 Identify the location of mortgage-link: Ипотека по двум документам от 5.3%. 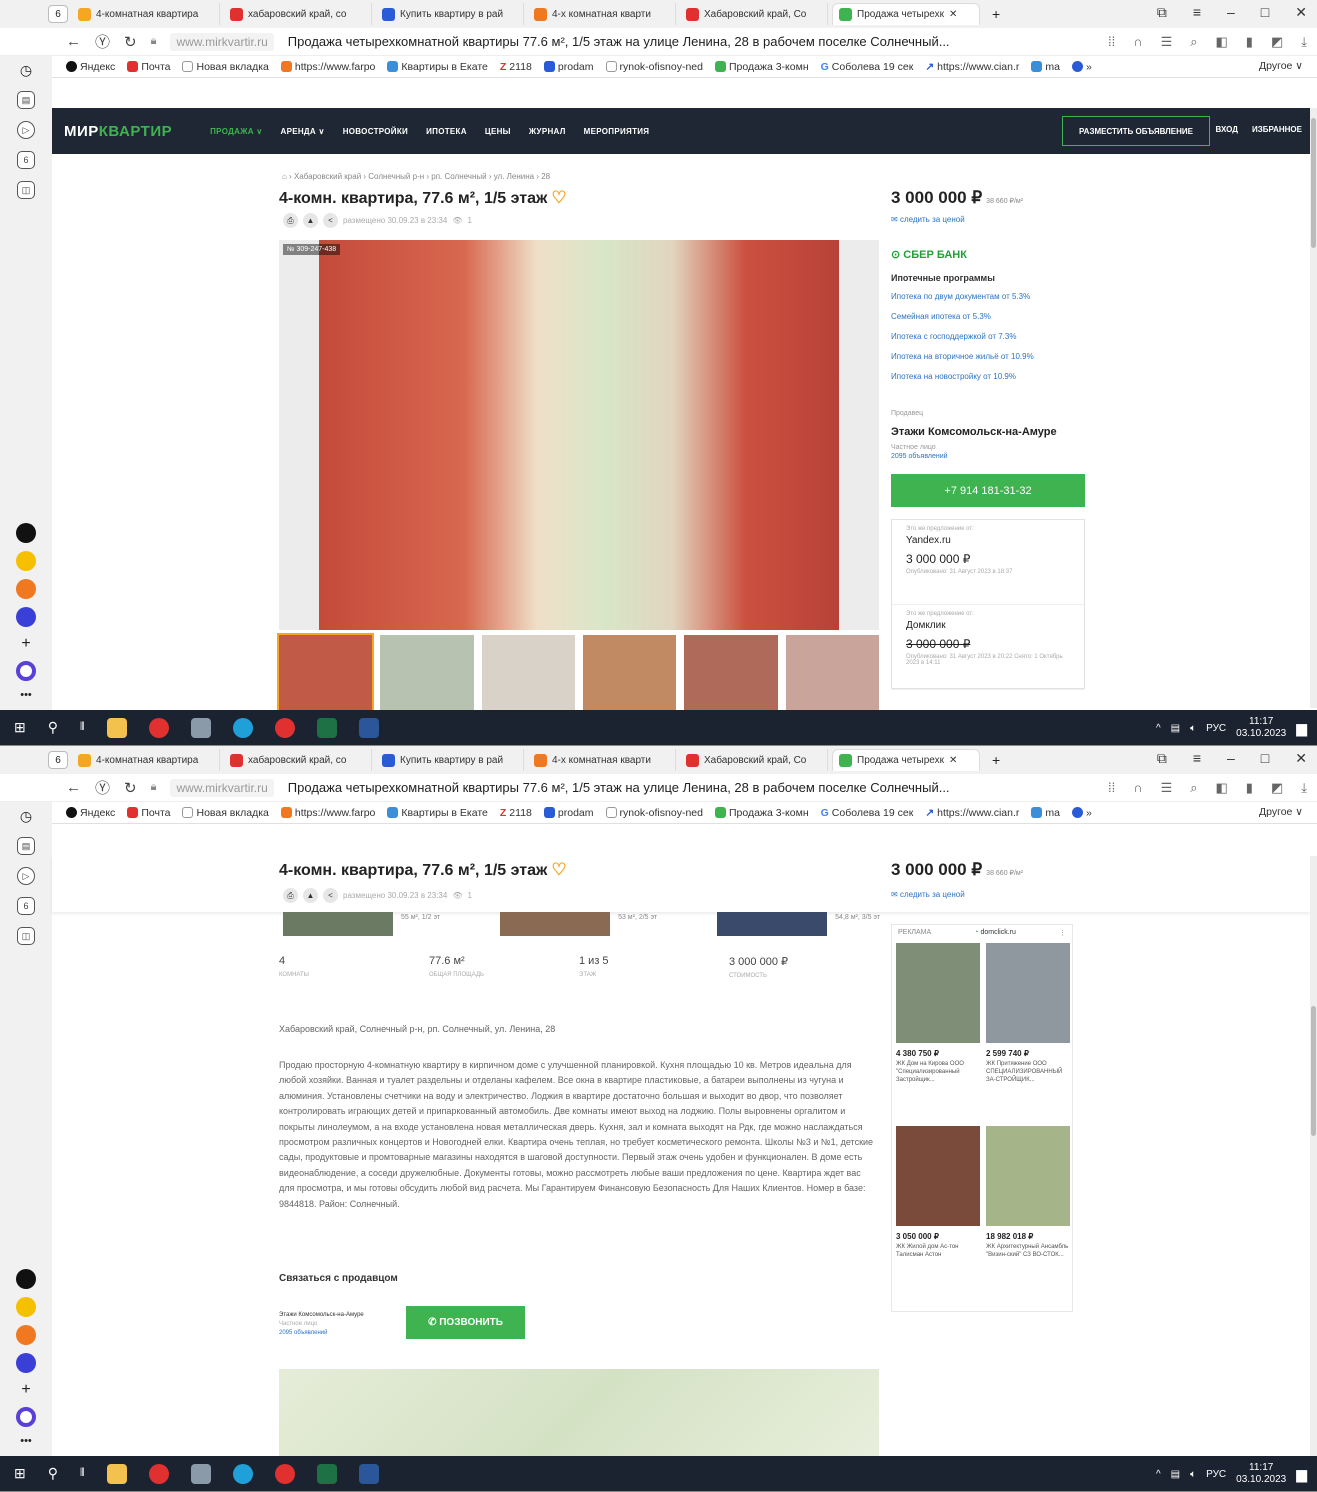
(962, 296).